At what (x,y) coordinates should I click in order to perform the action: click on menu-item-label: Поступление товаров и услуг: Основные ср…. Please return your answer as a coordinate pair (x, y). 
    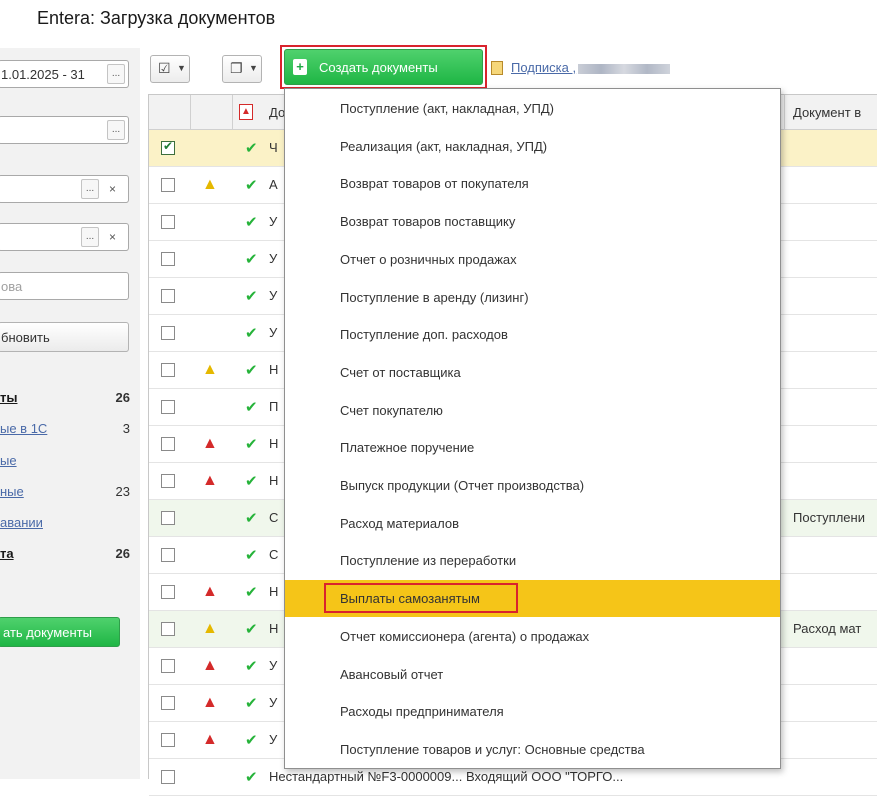
    Looking at the image, I should click on (492, 749).